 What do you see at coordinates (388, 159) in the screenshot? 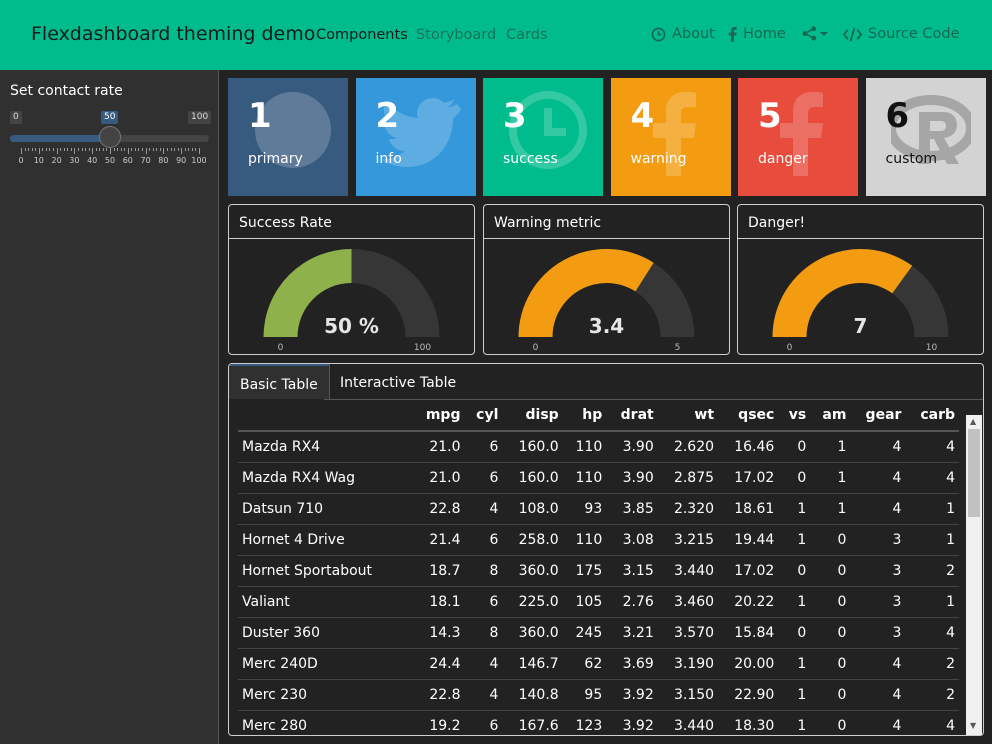
I see `value-box-caption: info` at bounding box center [388, 159].